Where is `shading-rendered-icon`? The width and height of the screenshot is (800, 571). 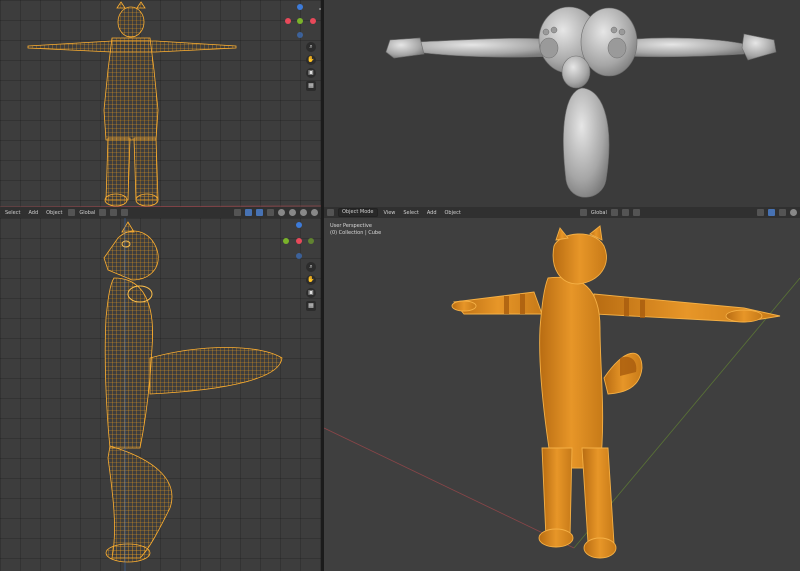 shading-rendered-icon is located at coordinates (314, 212).